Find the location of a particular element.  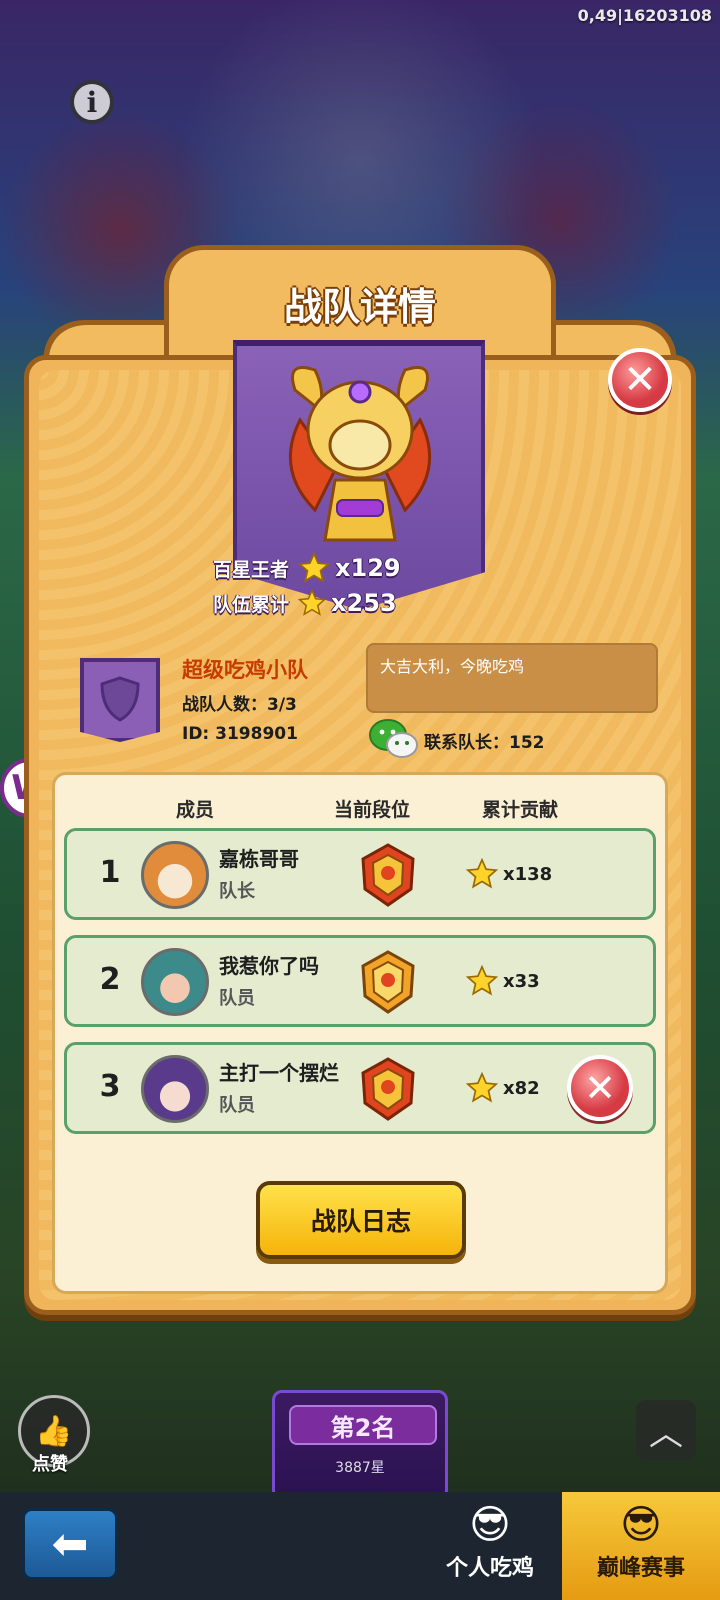

like-label: 点赞 is located at coordinates (50, 1464).